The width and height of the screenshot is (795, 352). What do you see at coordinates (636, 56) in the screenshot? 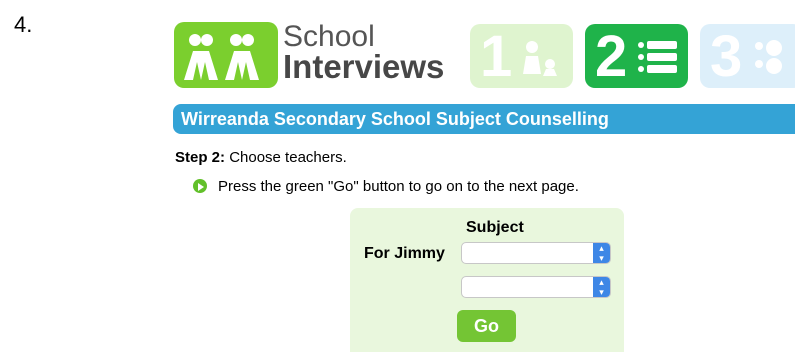
I see `step-2-indicator: 2` at bounding box center [636, 56].